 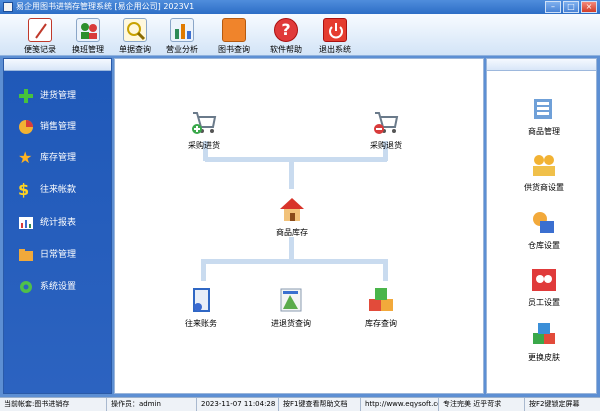 I want to click on title-bar: 易企用图书进销存管理系统 [易企用公司] 2023V1 – □ ×, so click(x=300, y=7).